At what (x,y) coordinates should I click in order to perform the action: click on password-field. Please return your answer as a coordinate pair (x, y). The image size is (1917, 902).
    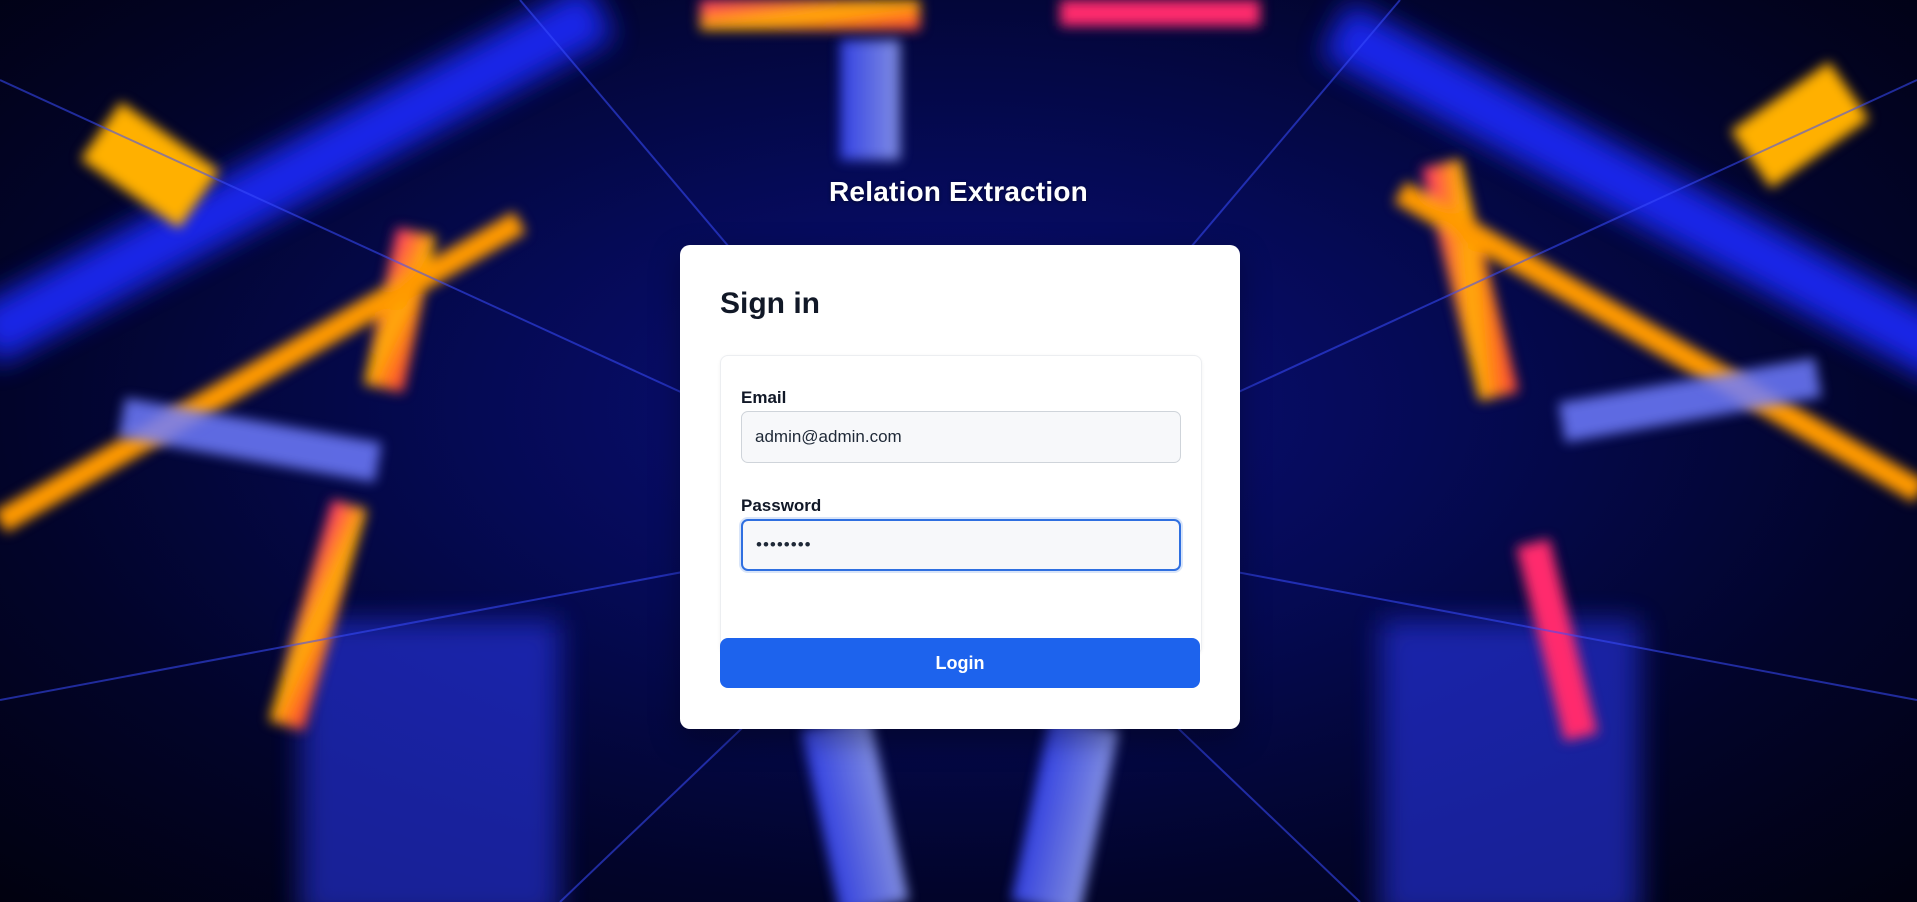
    Looking at the image, I should click on (961, 545).